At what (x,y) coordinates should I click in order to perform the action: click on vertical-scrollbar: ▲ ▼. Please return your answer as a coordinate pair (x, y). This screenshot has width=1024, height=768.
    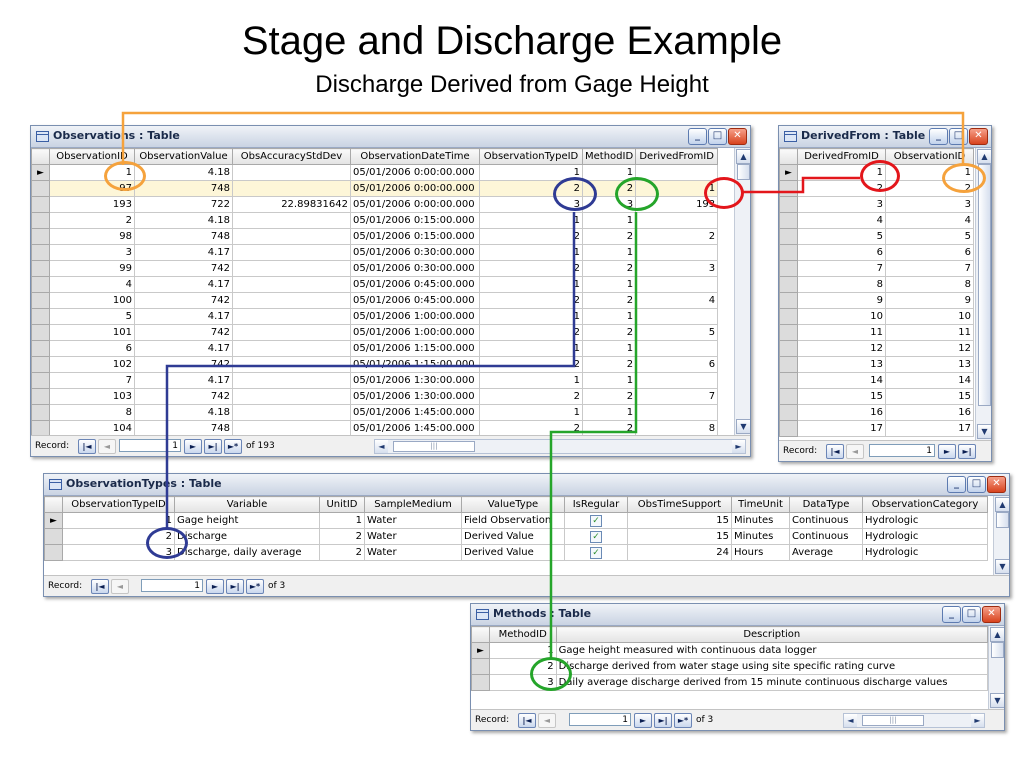
    Looking at the image, I should click on (983, 294).